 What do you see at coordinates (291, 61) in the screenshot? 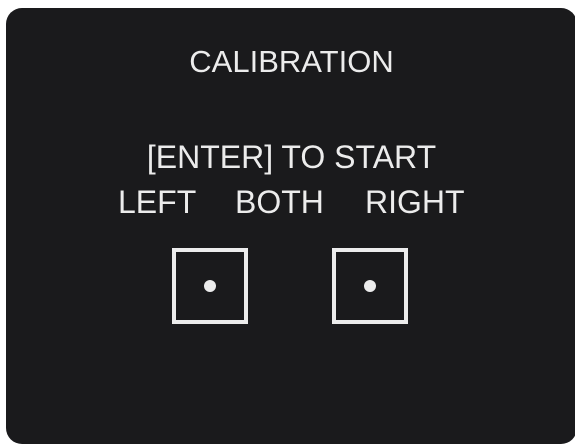
I see `calibration-title: CALIBRATION` at bounding box center [291, 61].